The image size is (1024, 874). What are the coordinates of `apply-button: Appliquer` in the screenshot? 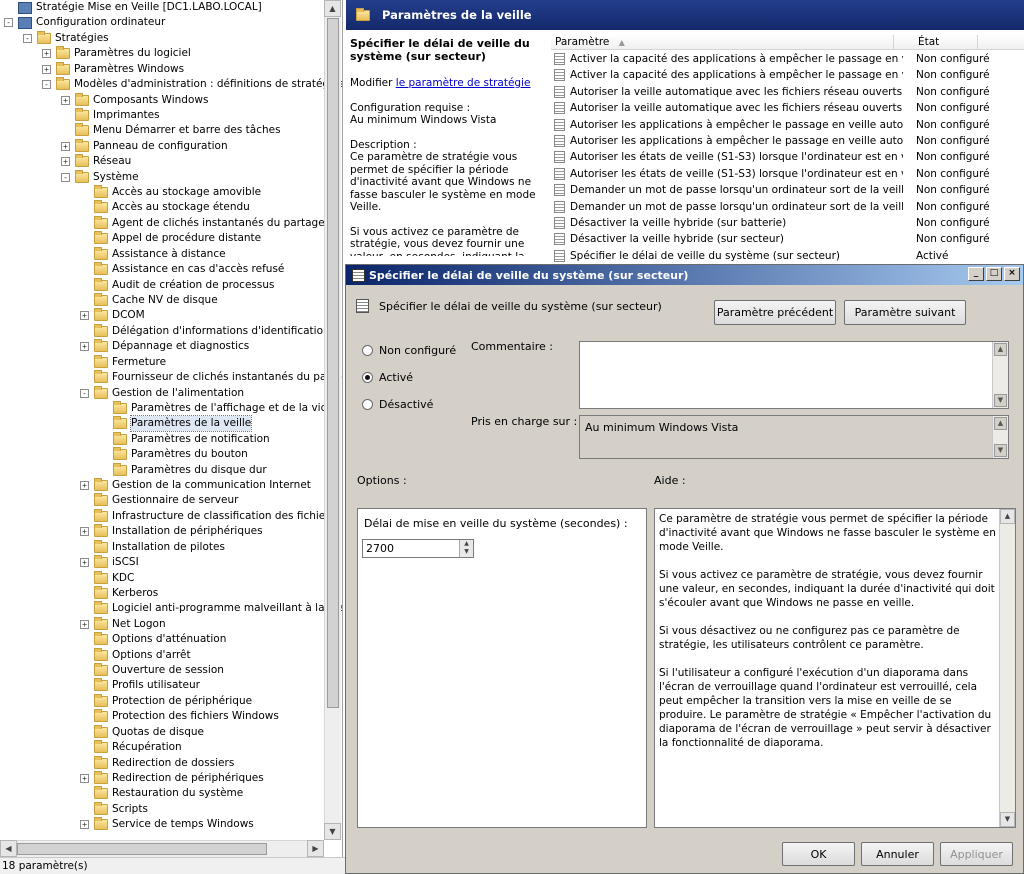 It's located at (976, 854).